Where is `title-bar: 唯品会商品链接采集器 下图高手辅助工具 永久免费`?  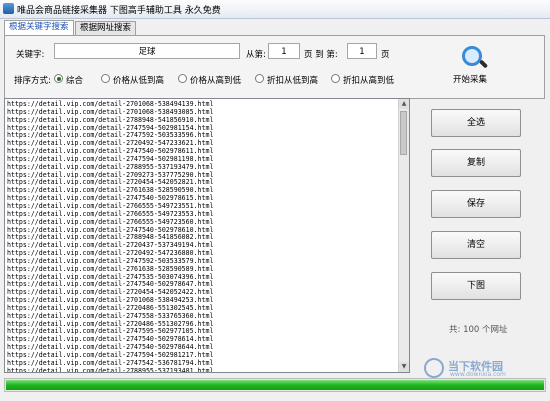
title-bar: 唯品会商品链接采集器 下图高手辅助工具 永久免费 is located at coordinates (275, 9).